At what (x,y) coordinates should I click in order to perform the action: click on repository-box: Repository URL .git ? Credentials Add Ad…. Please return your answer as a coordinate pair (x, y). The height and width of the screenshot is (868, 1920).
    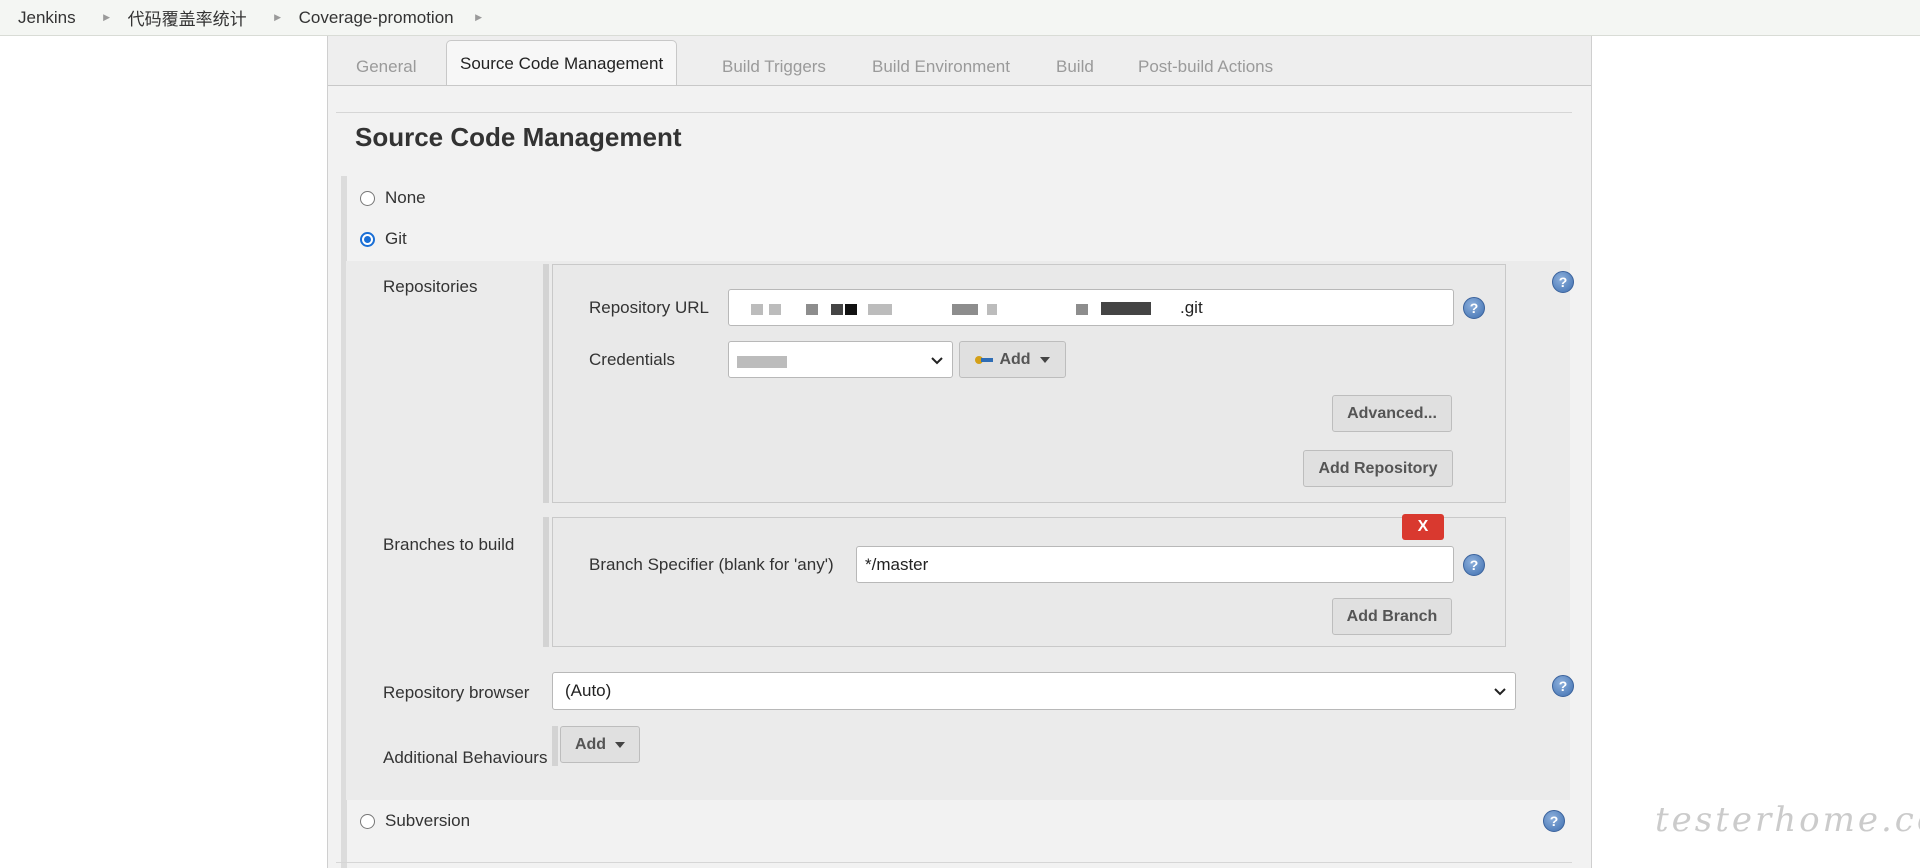
    Looking at the image, I should click on (1024, 383).